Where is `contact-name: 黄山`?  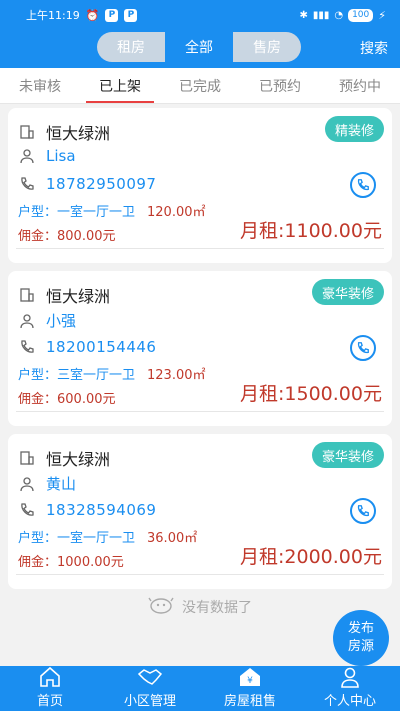
contact-name: 黄山 is located at coordinates (61, 484).